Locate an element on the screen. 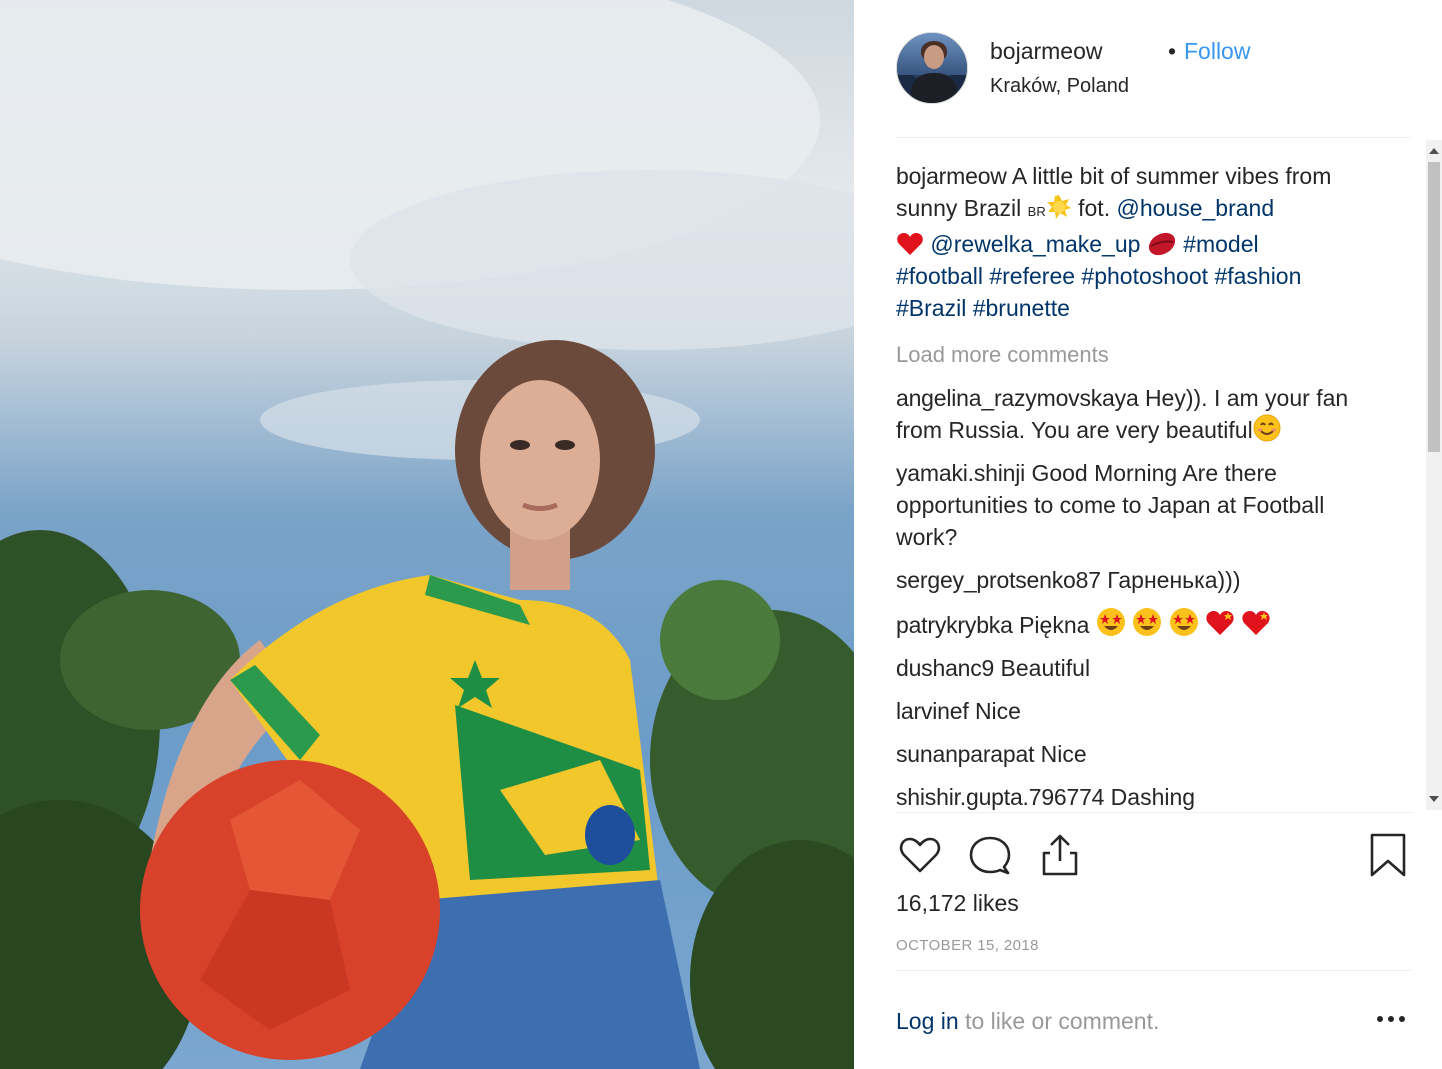  comment-item: sunanparapat Nice is located at coordinates (1157, 754).